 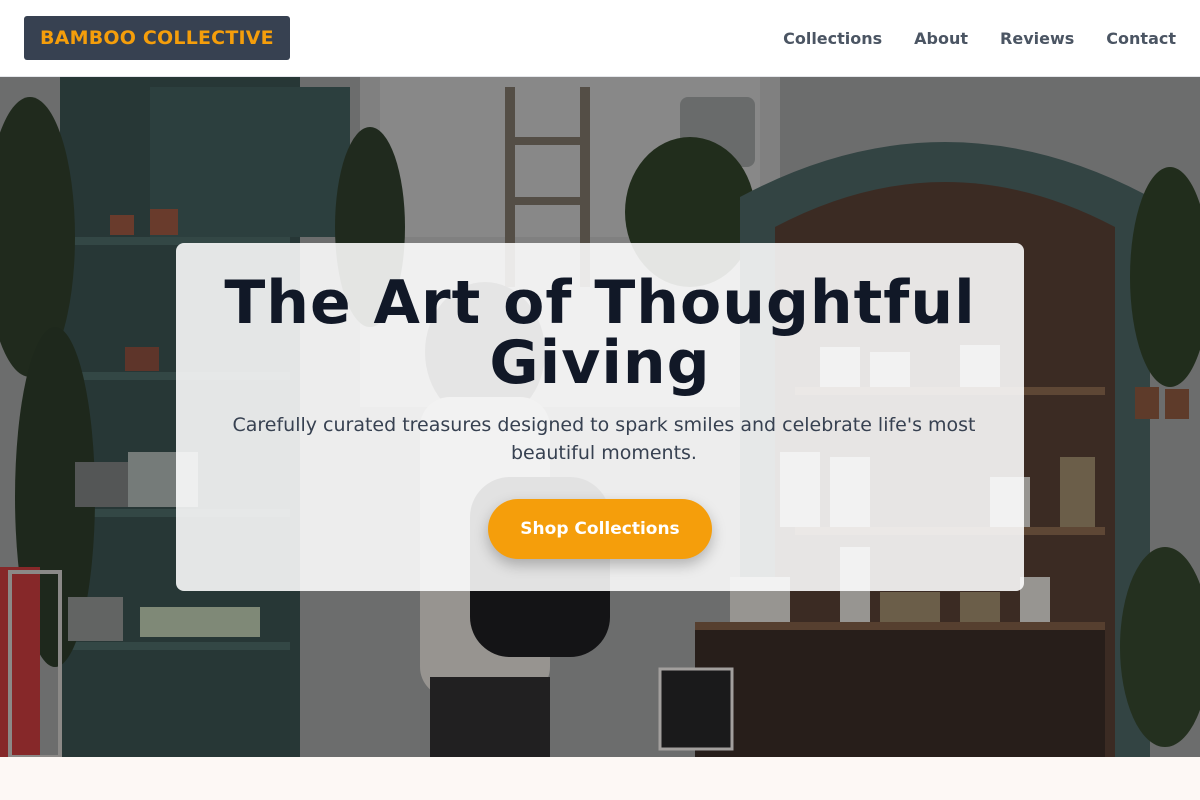 I want to click on hero-title: The Art of Thoughtful Giving, so click(x=600, y=333).